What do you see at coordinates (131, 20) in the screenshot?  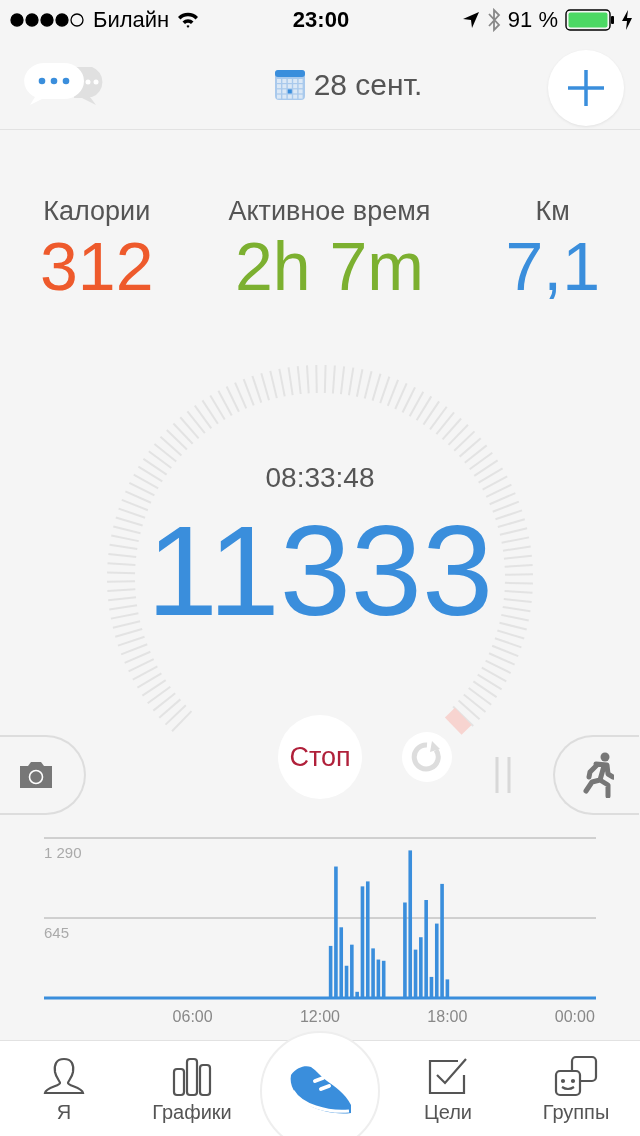 I see `carrier-name: Билайн` at bounding box center [131, 20].